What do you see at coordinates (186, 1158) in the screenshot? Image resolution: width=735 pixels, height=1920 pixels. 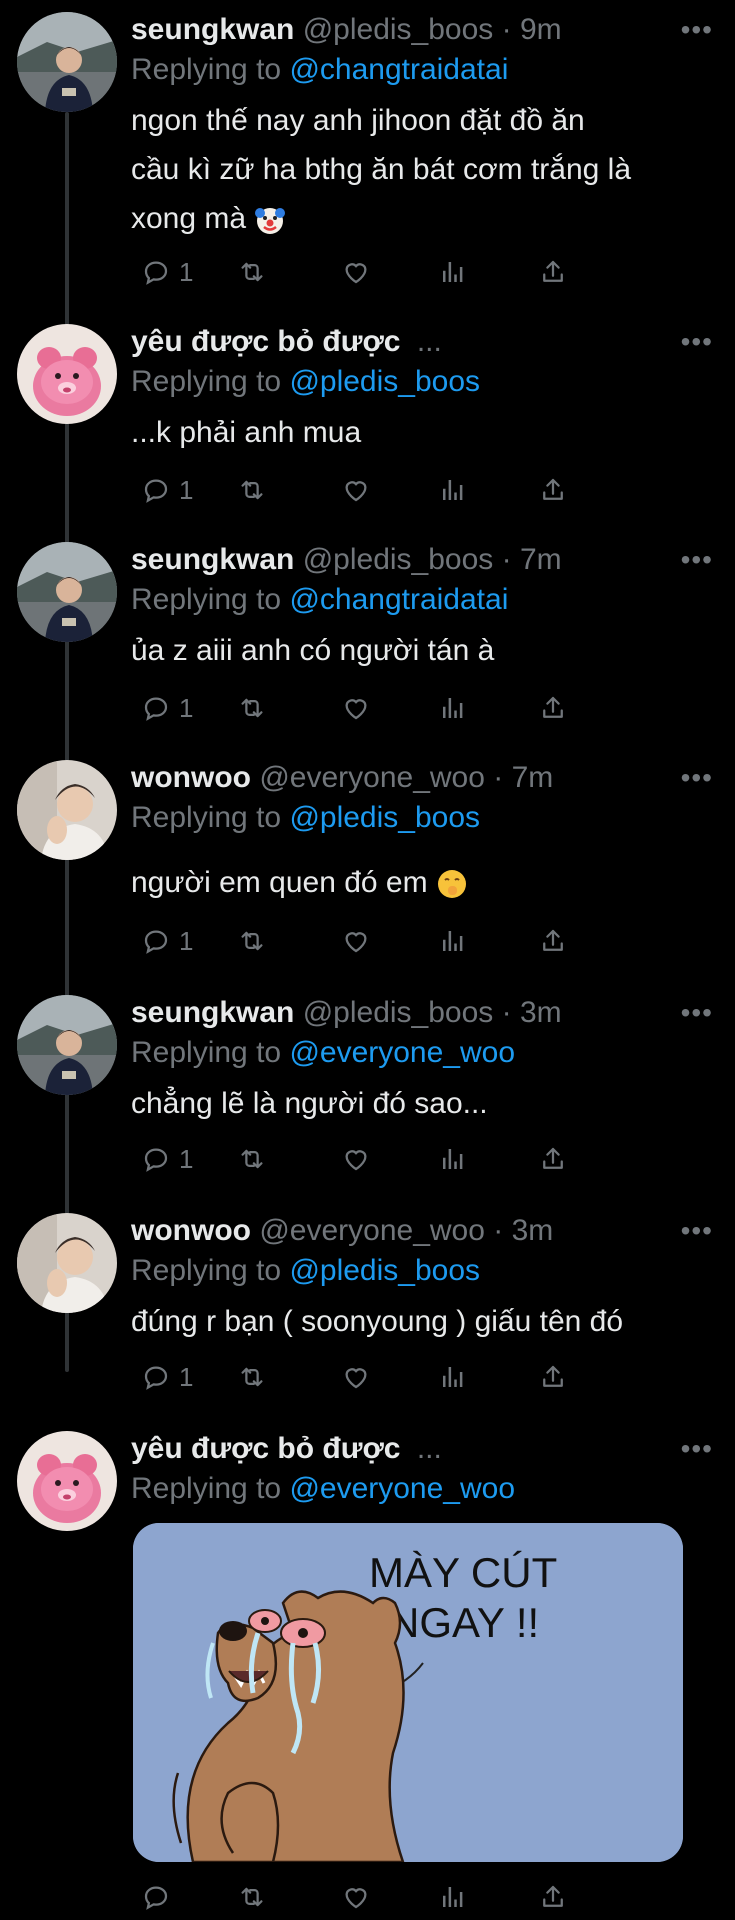 I see `reply-count: 1` at bounding box center [186, 1158].